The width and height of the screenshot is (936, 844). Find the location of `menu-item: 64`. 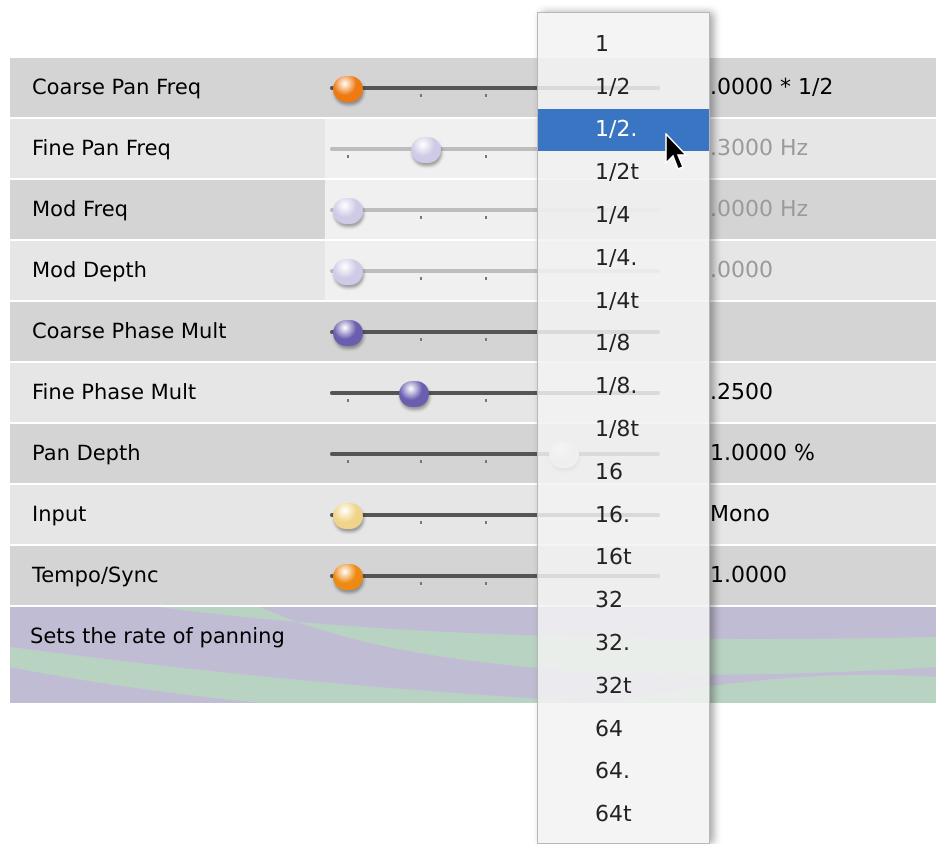

menu-item: 64 is located at coordinates (623, 729).